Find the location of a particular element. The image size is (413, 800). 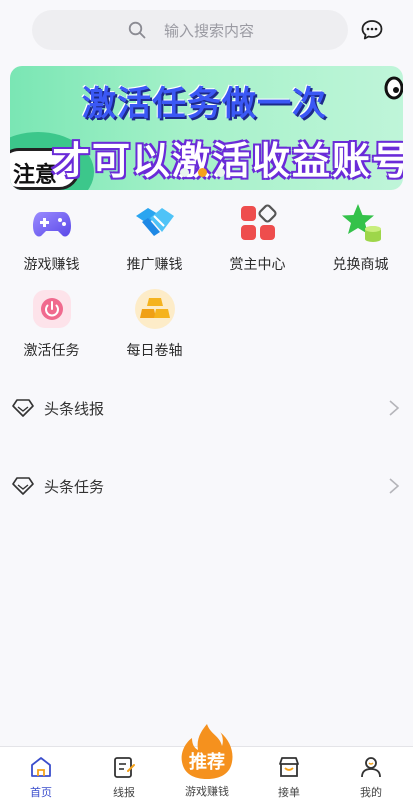

tab-orders: 接单 is located at coordinates (289, 773).